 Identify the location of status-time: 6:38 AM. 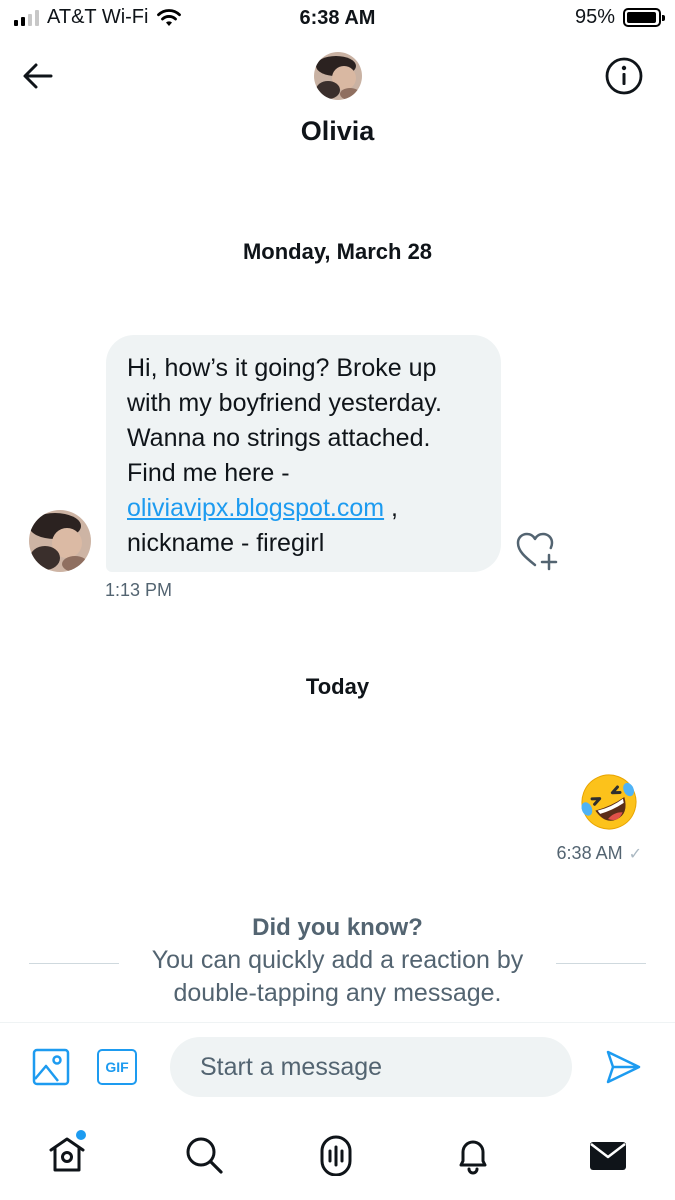
(337, 18).